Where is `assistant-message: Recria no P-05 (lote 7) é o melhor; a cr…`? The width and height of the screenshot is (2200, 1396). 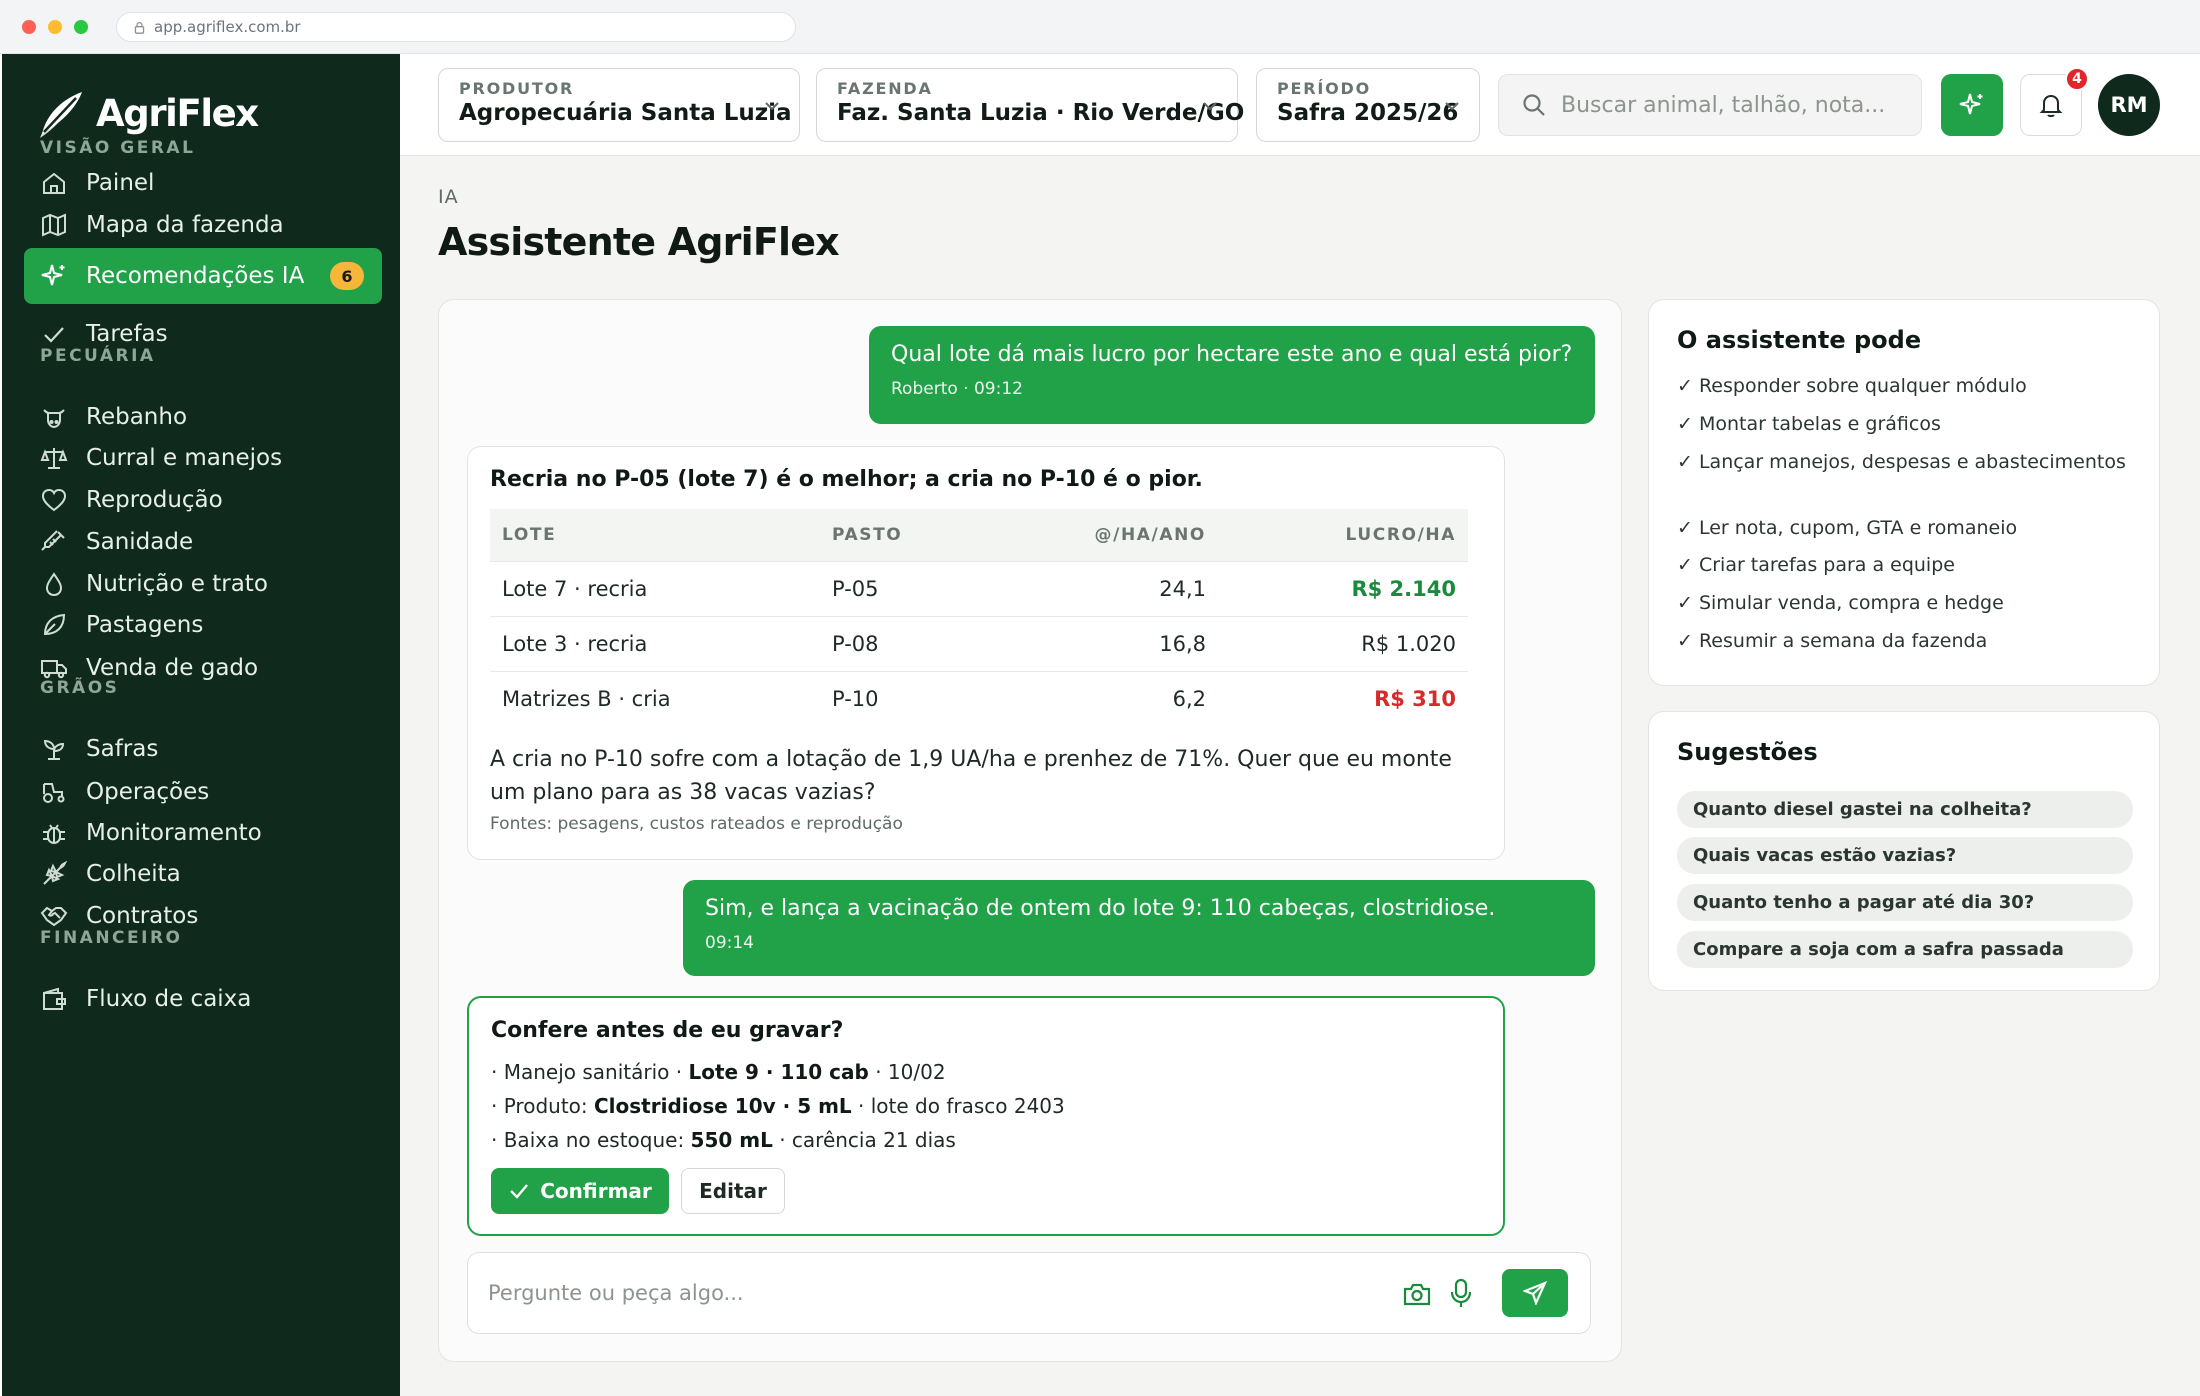 assistant-message: Recria no P-05 (lote 7) é o melhor; a cr… is located at coordinates (986, 653).